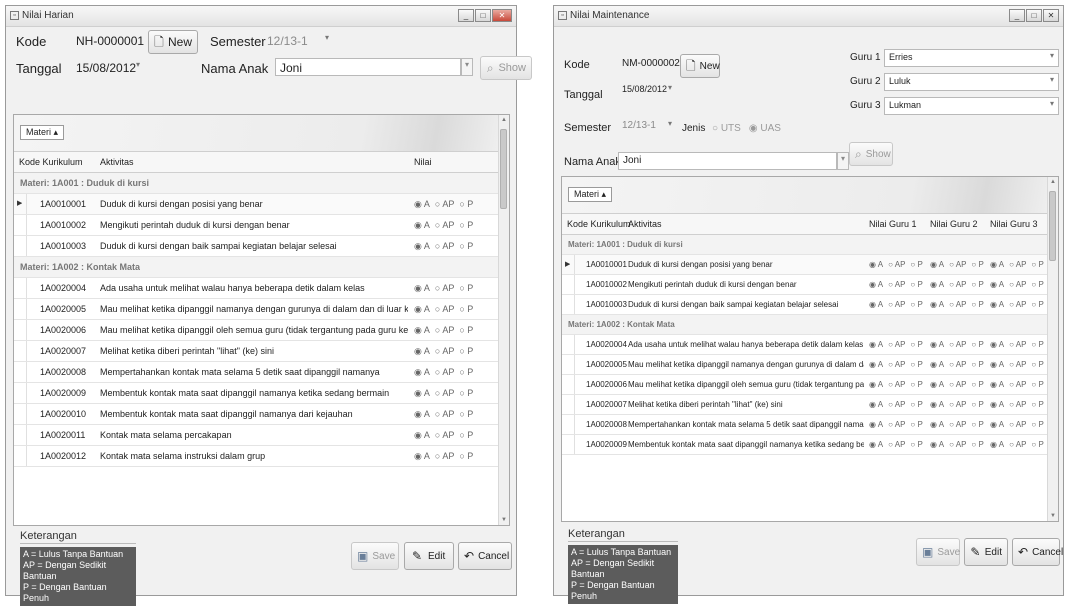  I want to click on new-button: 🗋 New, so click(173, 42).